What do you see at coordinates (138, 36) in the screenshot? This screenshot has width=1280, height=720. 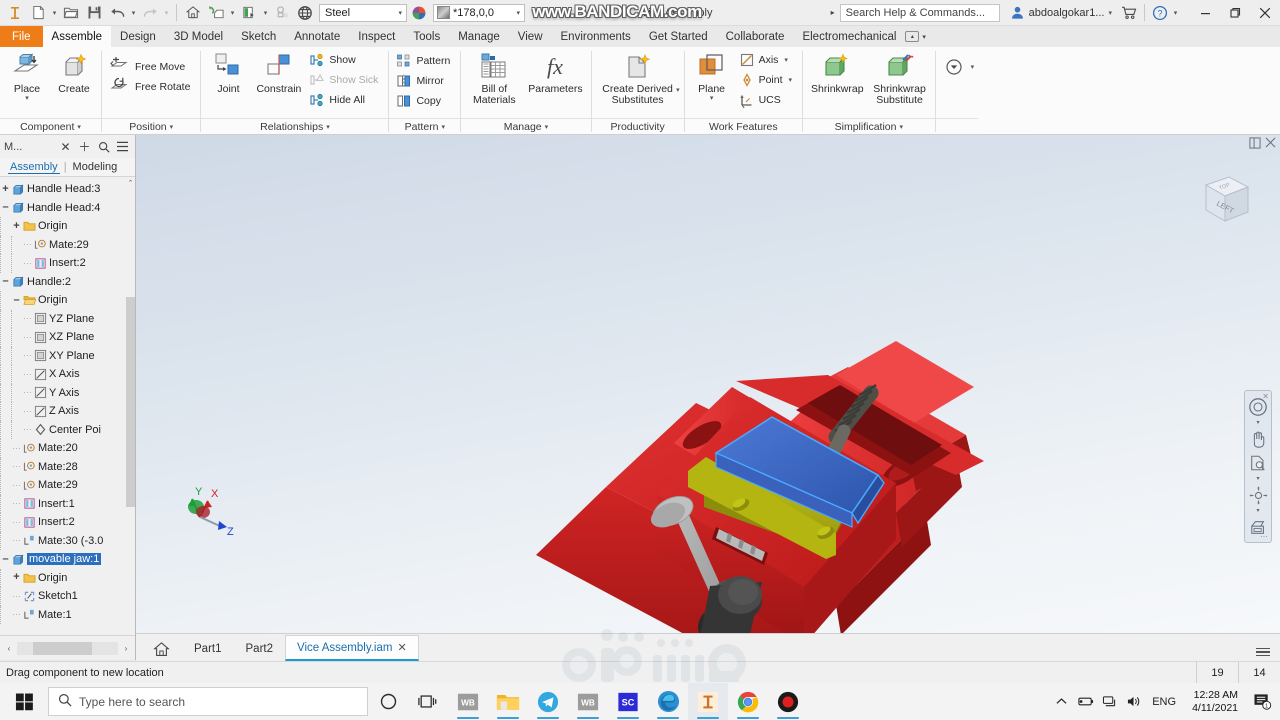 I see `ribbon-tab-design: Design` at bounding box center [138, 36].